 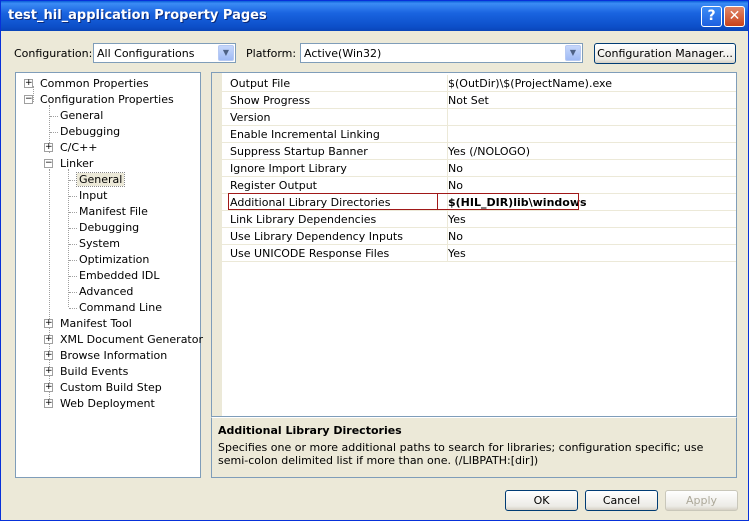 I want to click on property-value: Not Set, so click(x=468, y=100).